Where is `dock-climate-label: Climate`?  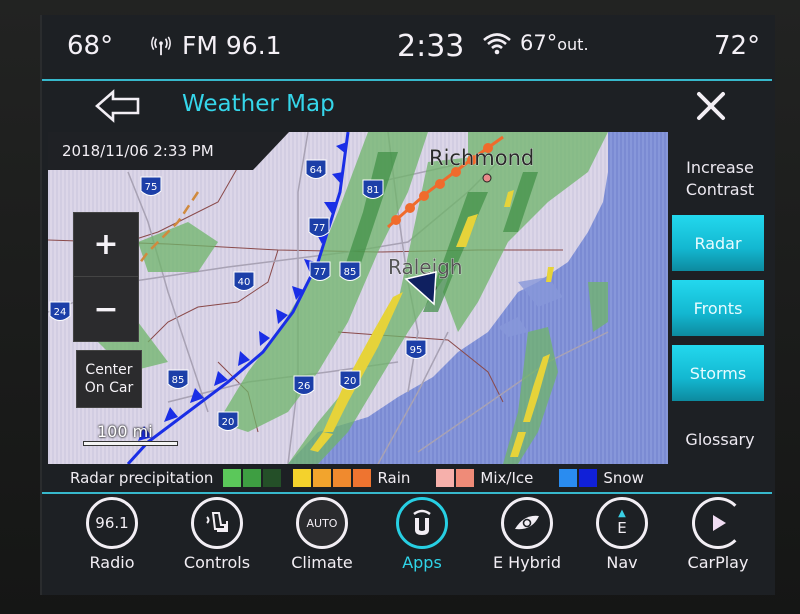
dock-climate-label: Climate is located at coordinates (322, 562).